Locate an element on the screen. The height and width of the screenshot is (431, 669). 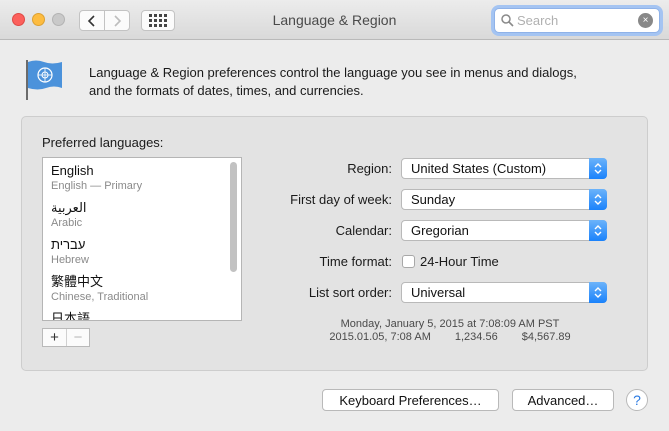
region-label: Region: is located at coordinates (369, 168).